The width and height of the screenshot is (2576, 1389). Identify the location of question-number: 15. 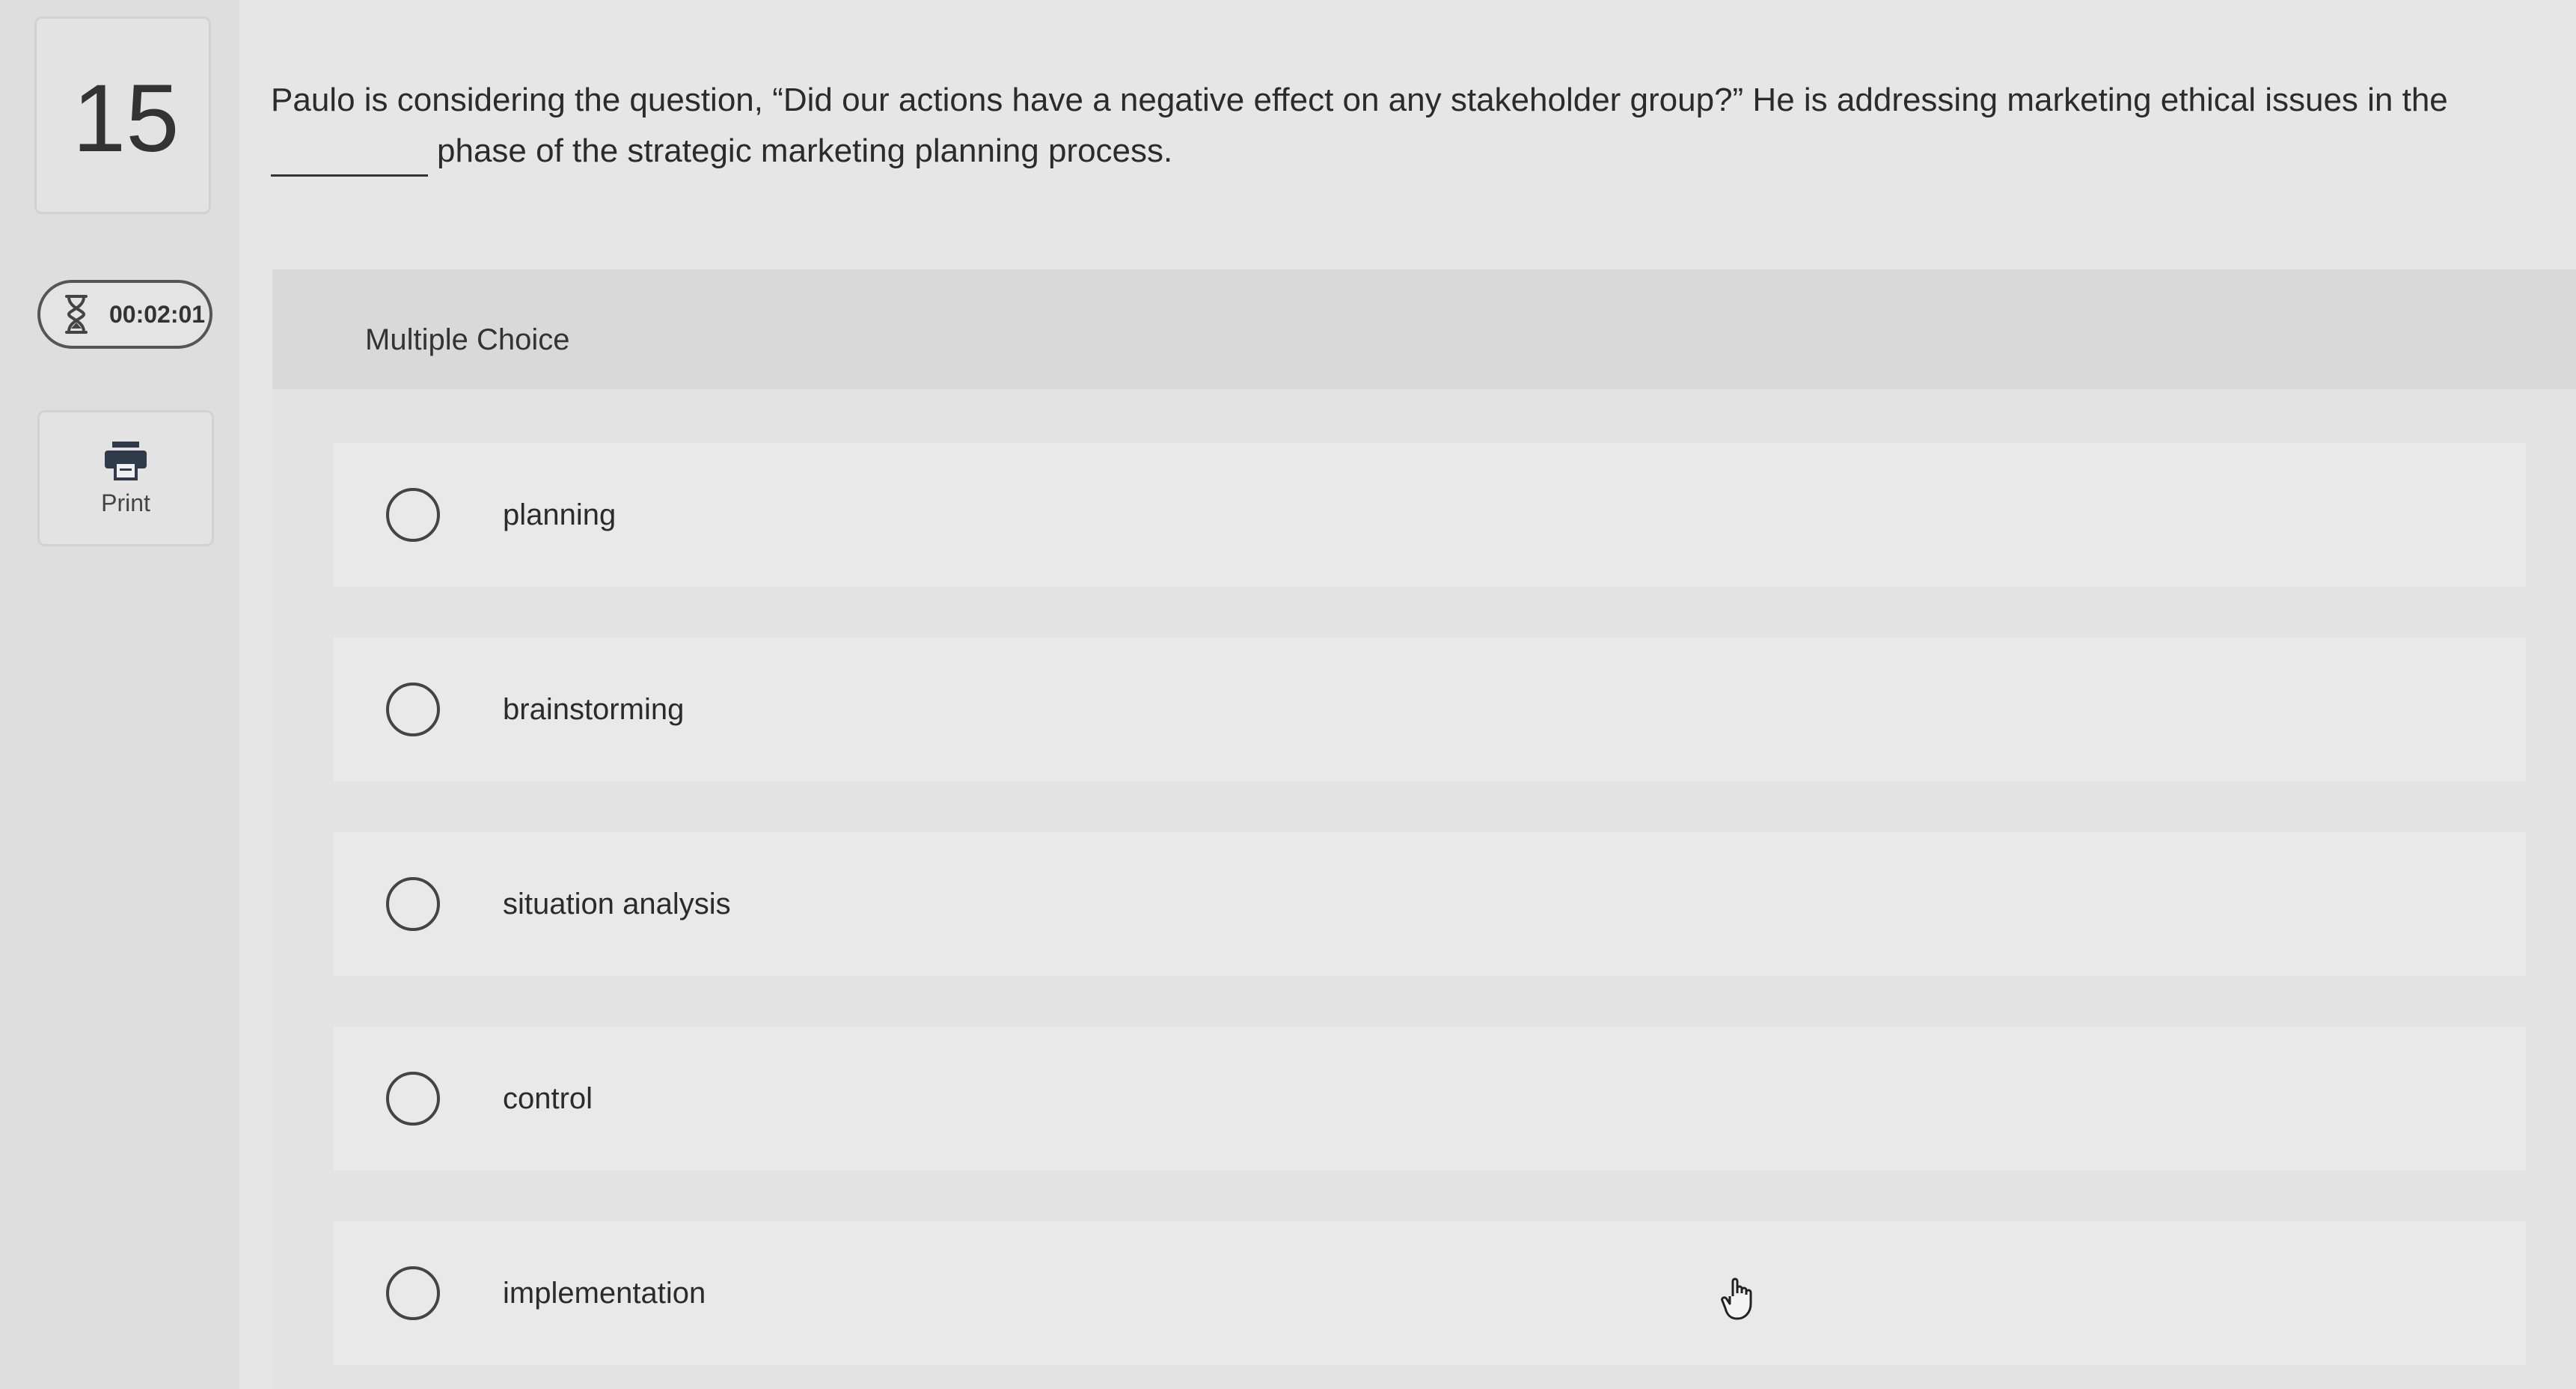
(126, 118).